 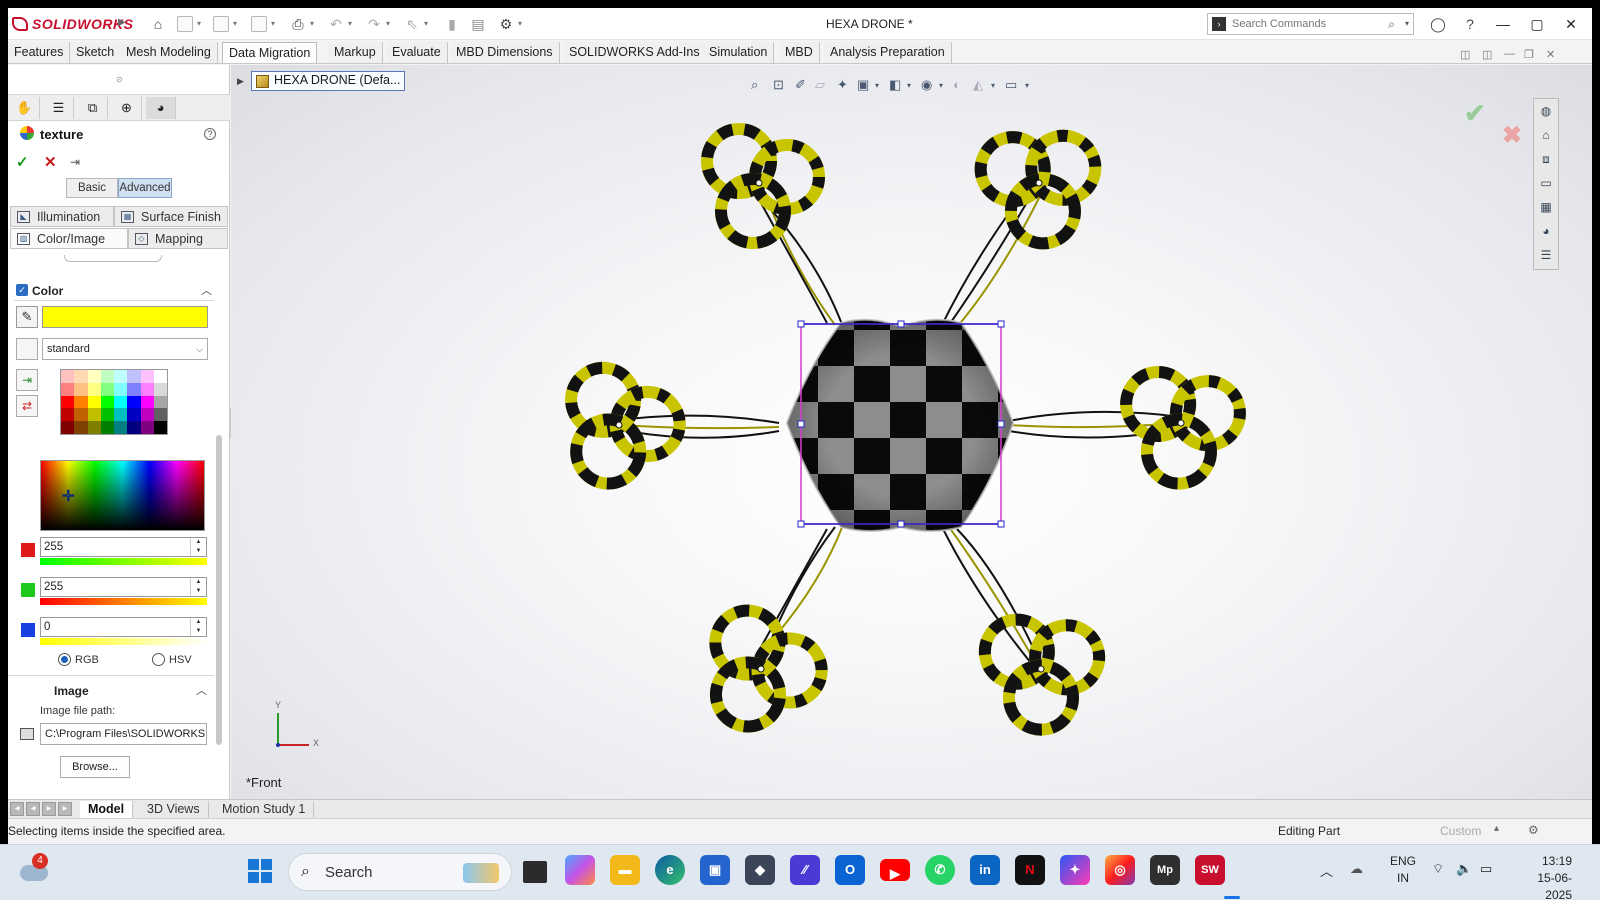 I want to click on file-explorer-icon: ▬, so click(x=625, y=870).